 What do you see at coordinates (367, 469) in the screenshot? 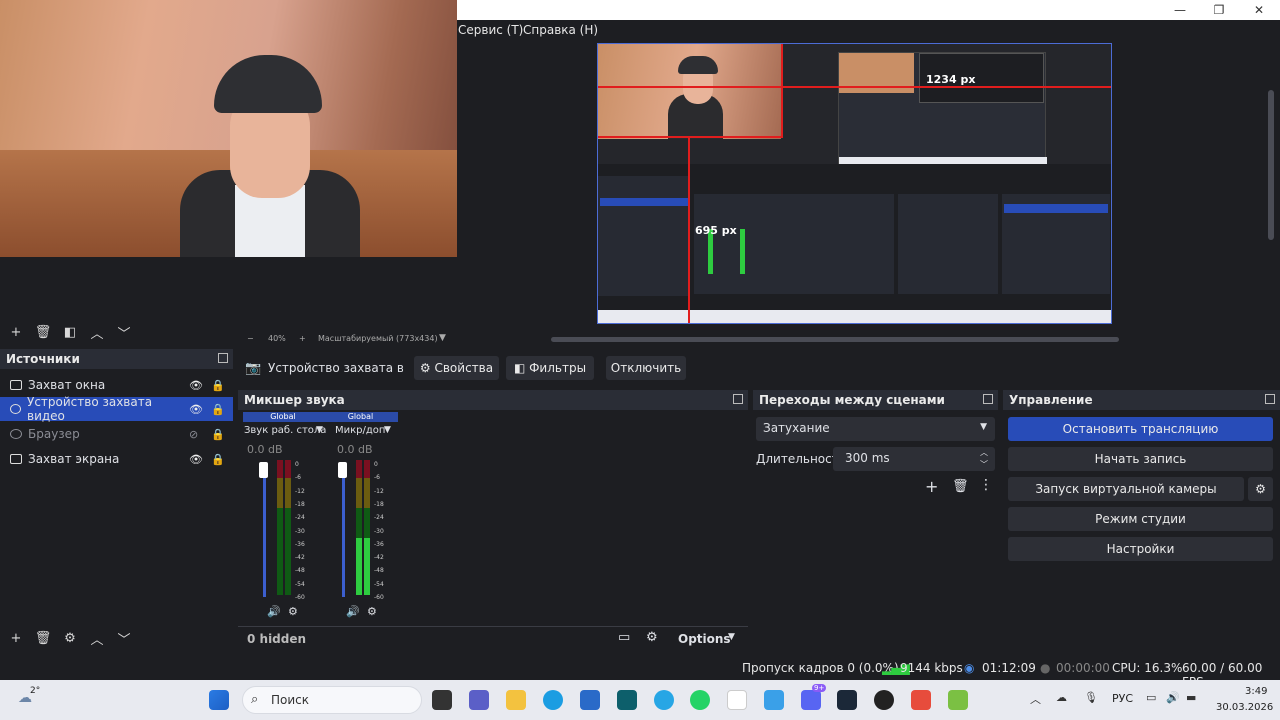
I see `level-meter` at bounding box center [367, 469].